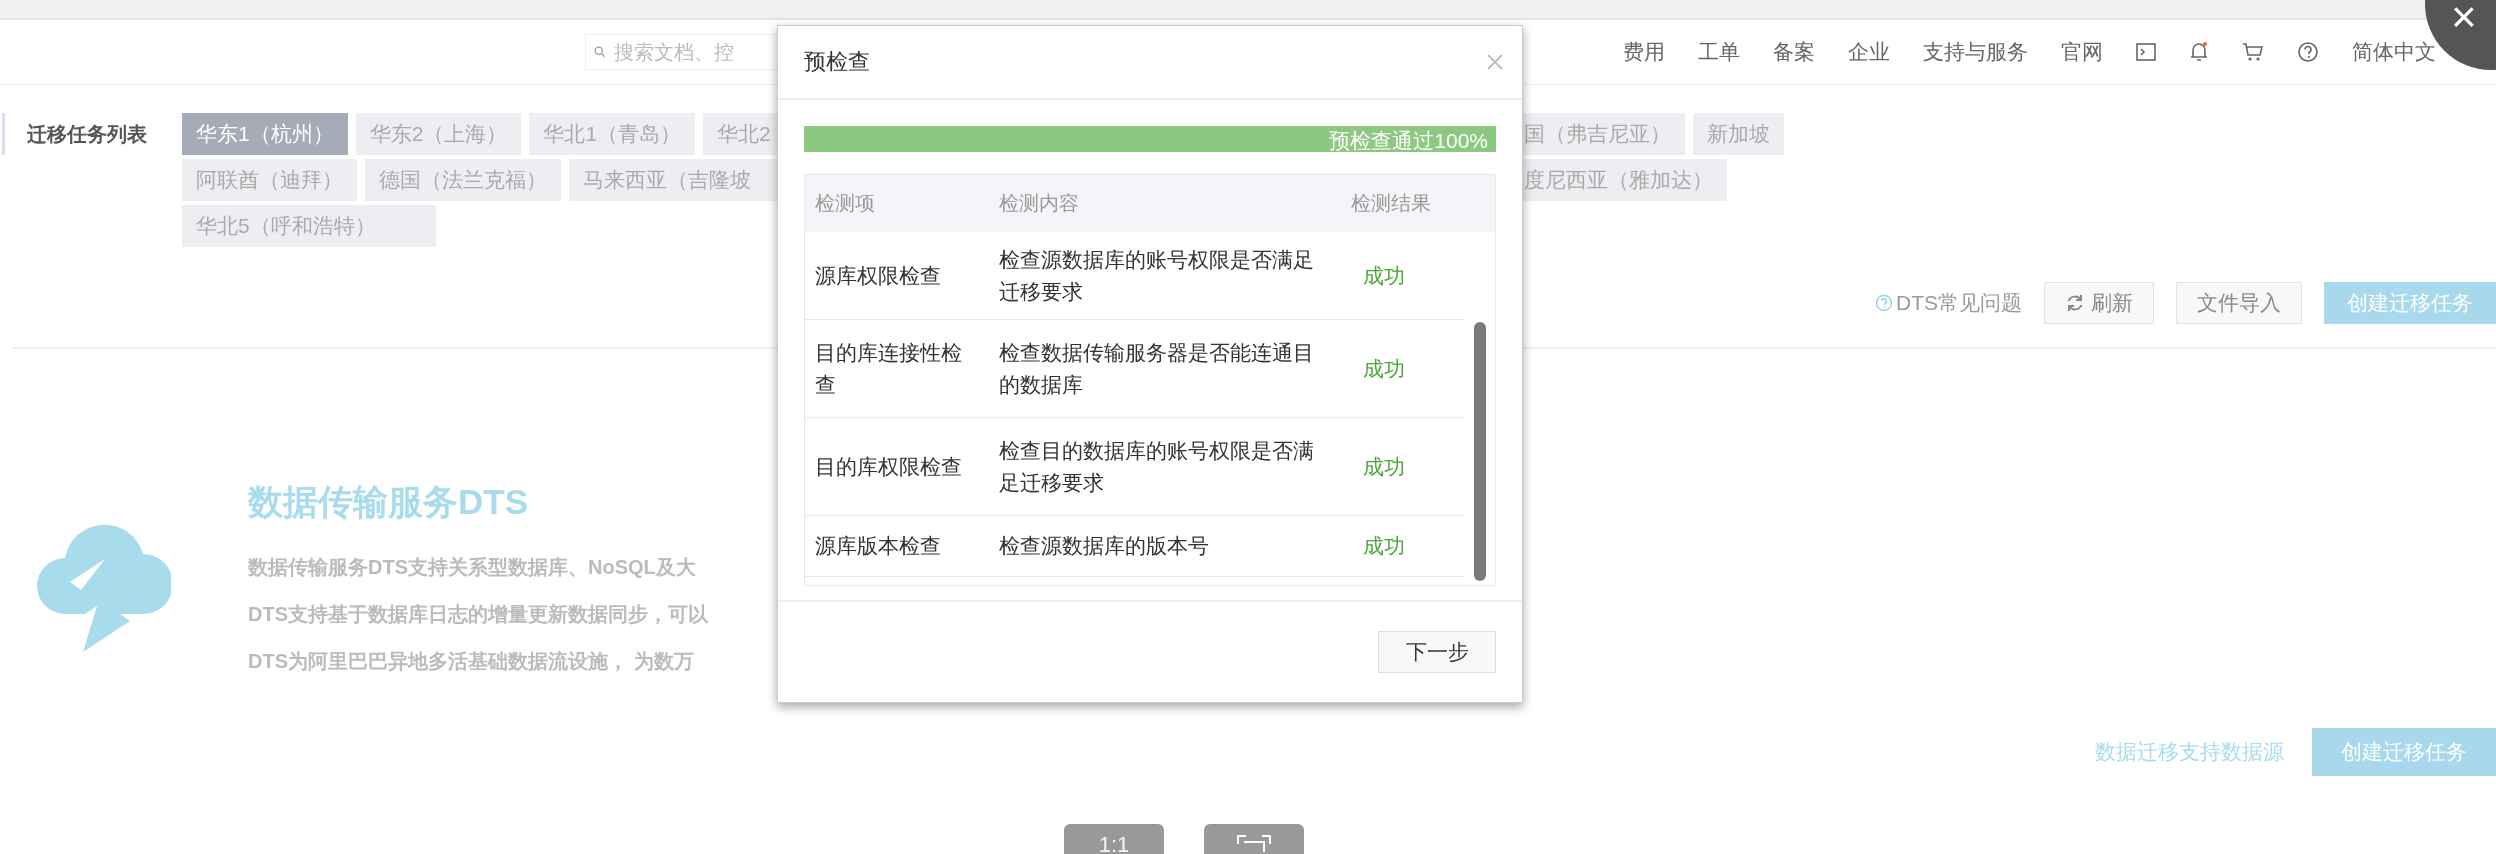 Image resolution: width=2496 pixels, height=854 pixels. What do you see at coordinates (888, 466) in the screenshot?
I see `table-cell-text: 目的库权限检查` at bounding box center [888, 466].